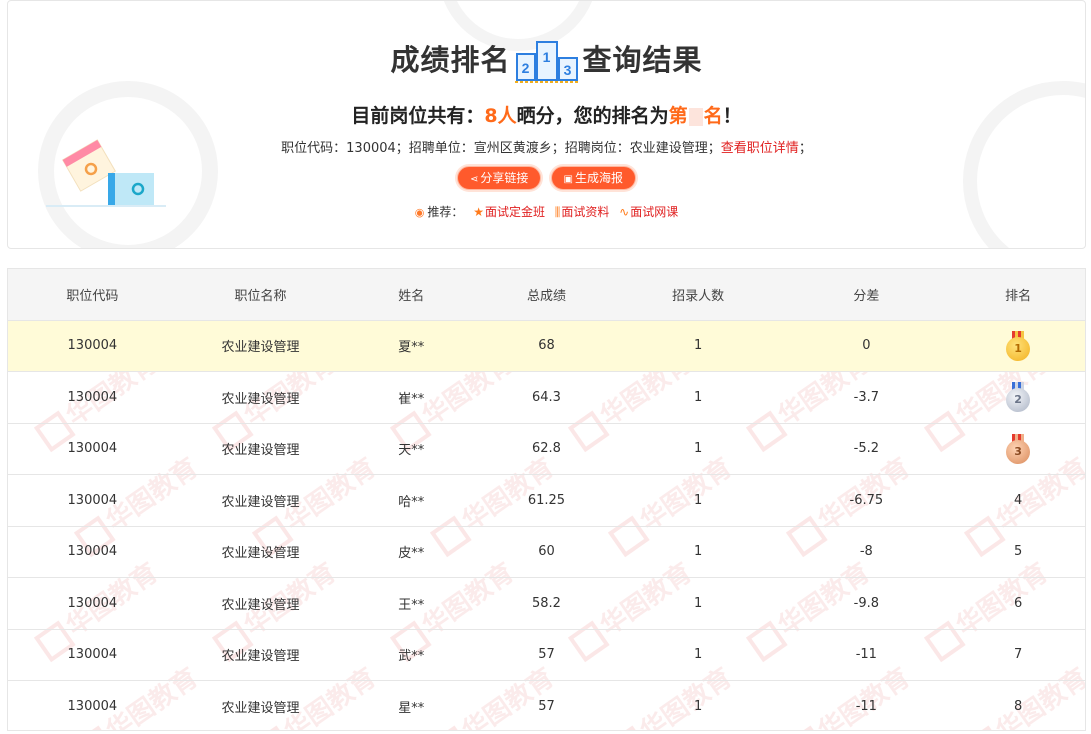 This screenshot has width=1091, height=734. I want to click on cell-name: 星**, so click(411, 708).